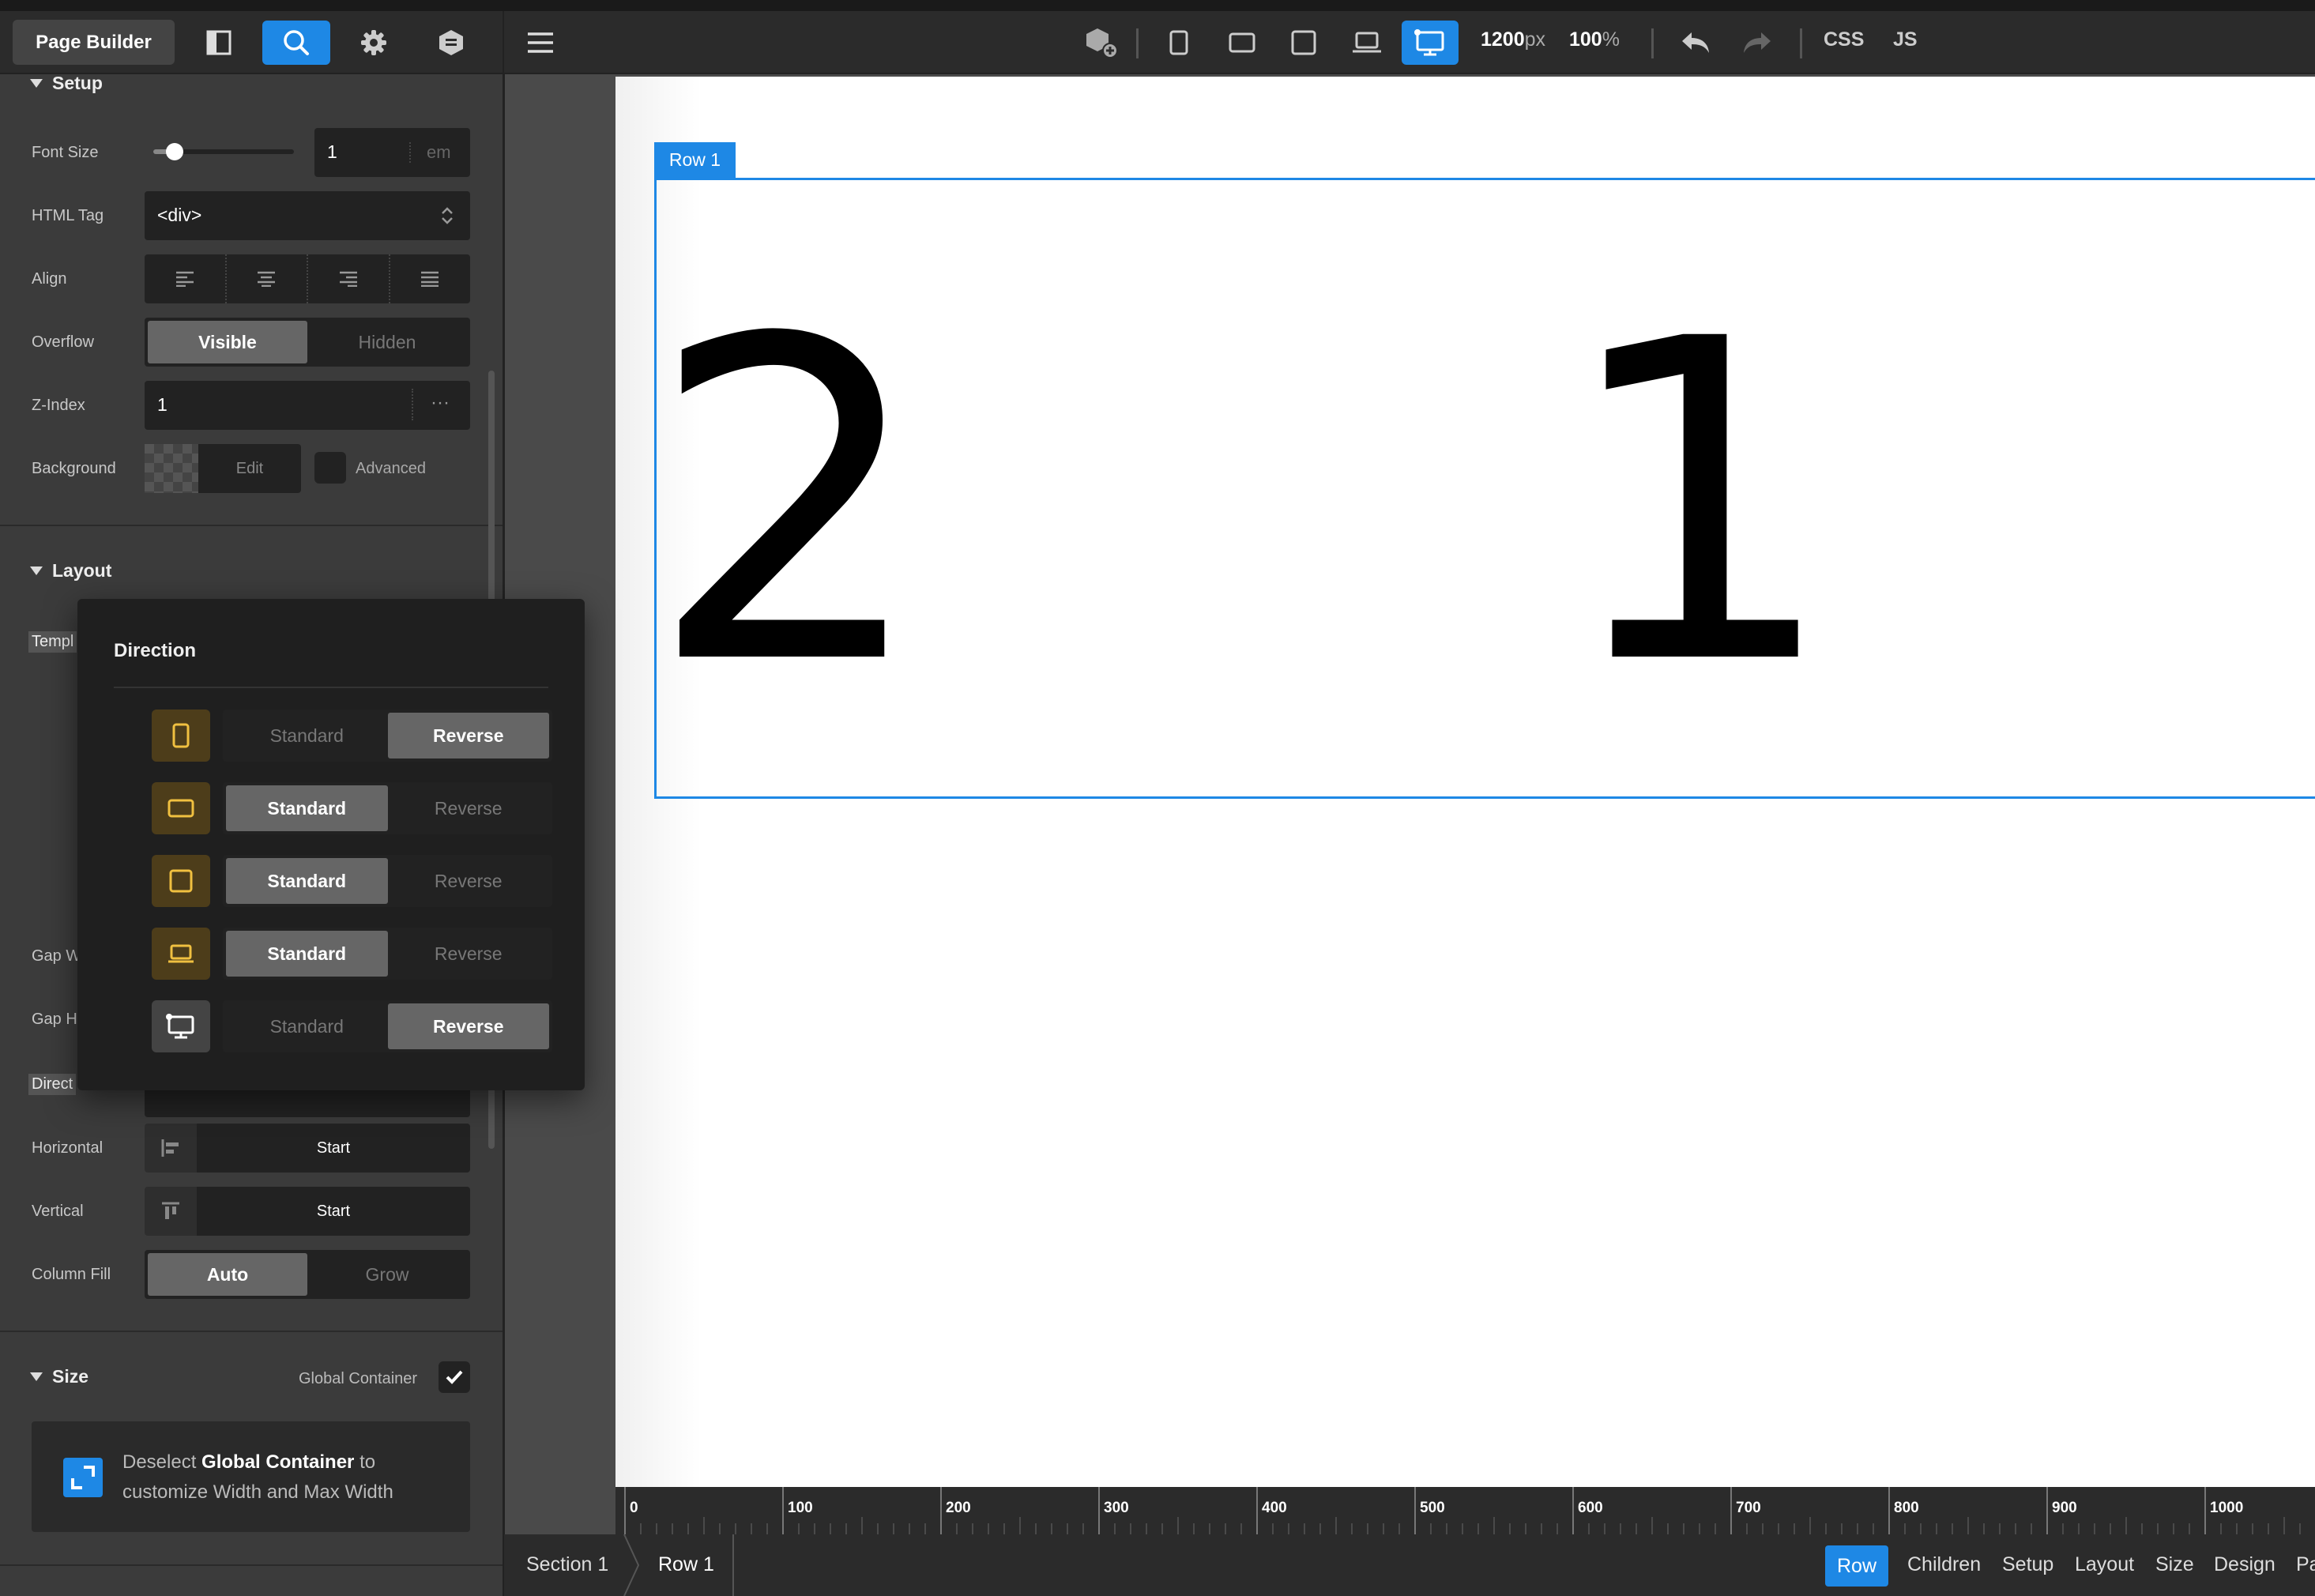  I want to click on html-tag-select: <div>, so click(307, 216).